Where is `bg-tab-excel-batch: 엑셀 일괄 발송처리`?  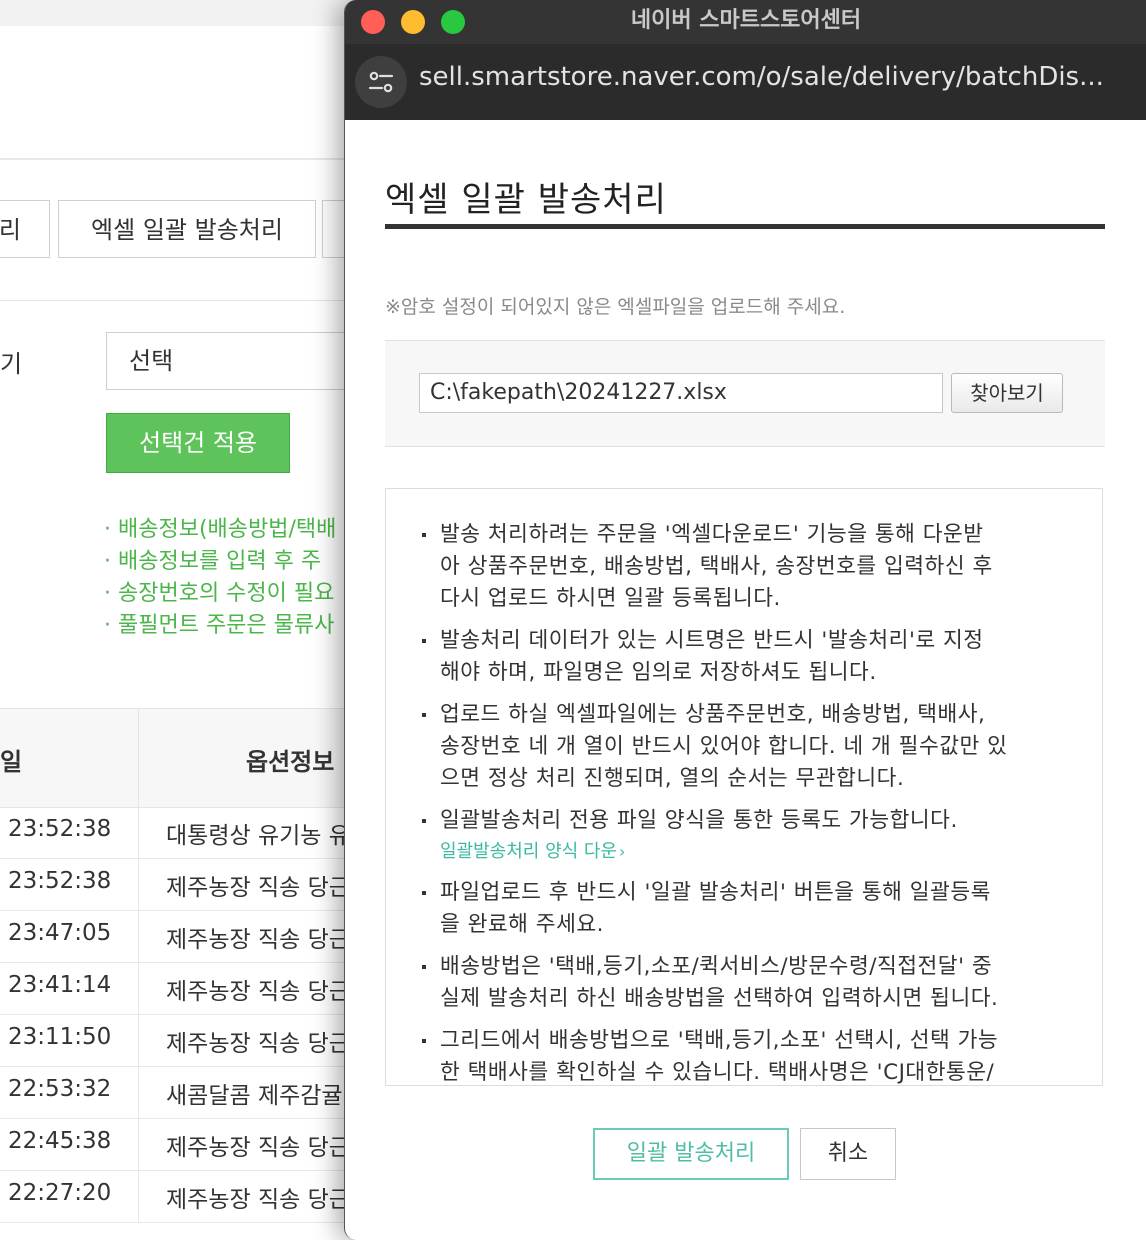
bg-tab-excel-batch: 엑셀 일괄 발송처리 is located at coordinates (187, 229).